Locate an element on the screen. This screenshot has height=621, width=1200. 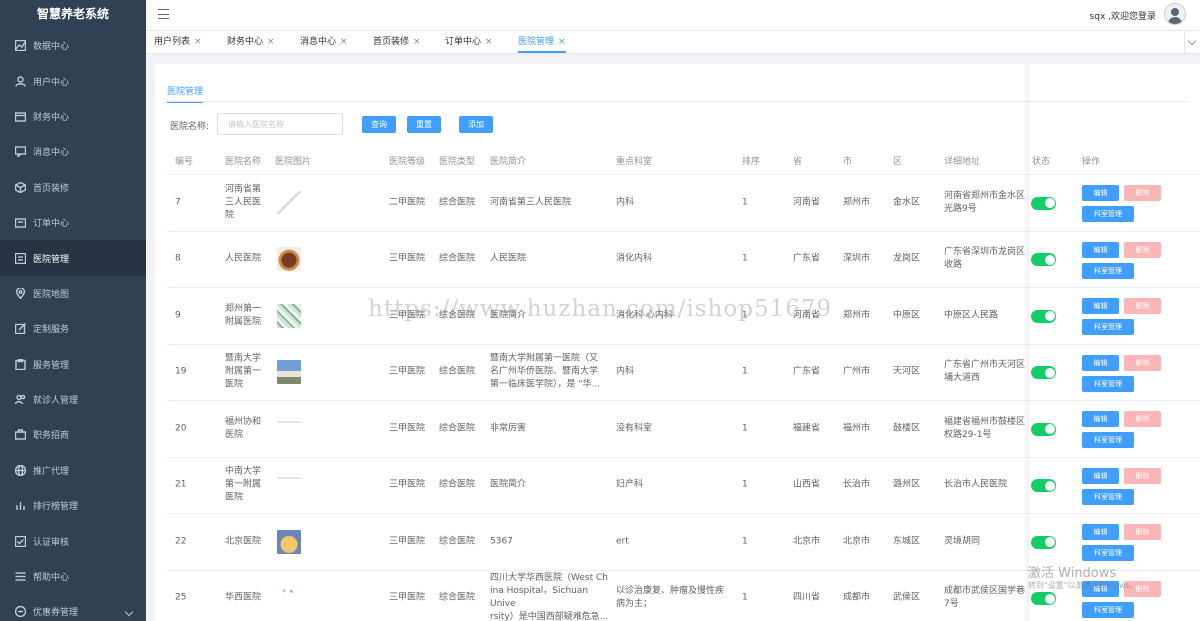
sidebar-item-9: 服务管理 is located at coordinates (73, 364).